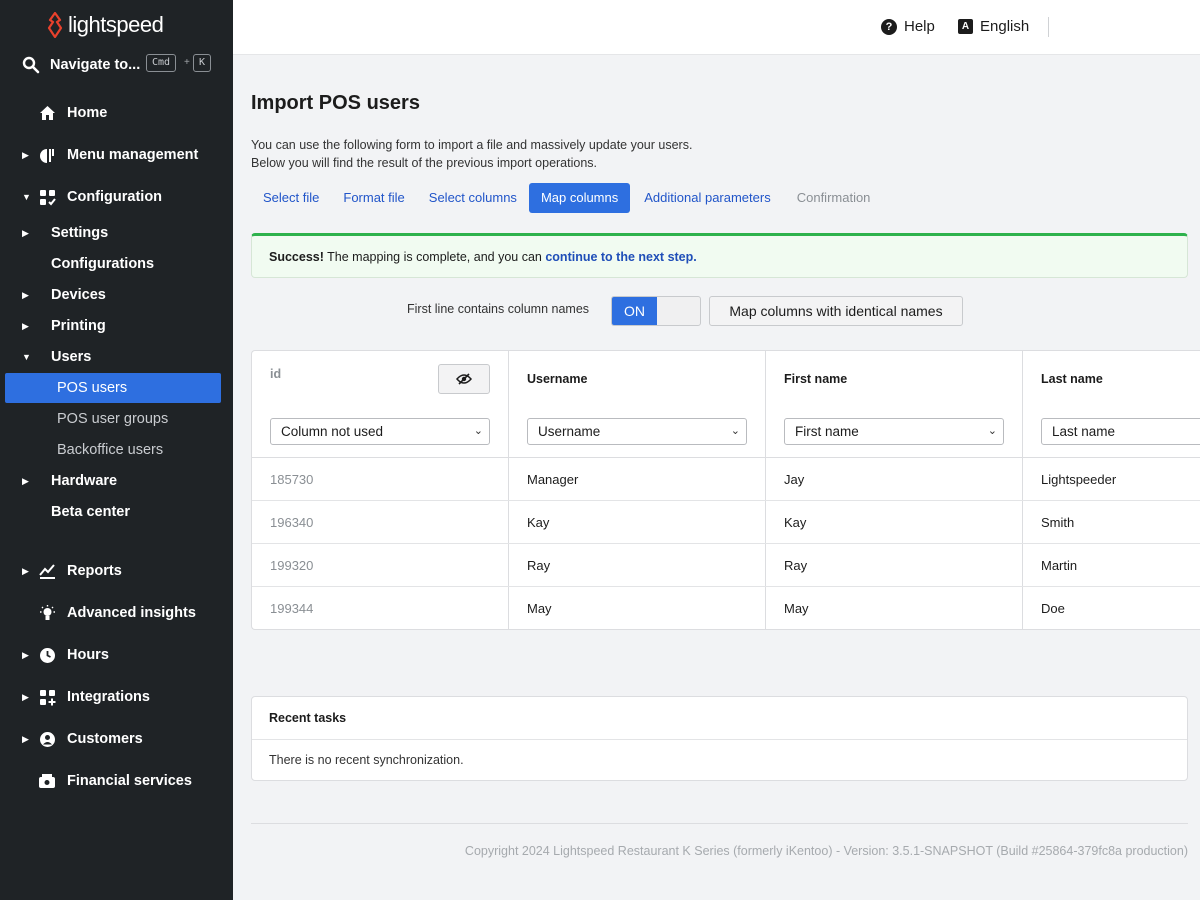  I want to click on table-cell: 199320, so click(292, 565).